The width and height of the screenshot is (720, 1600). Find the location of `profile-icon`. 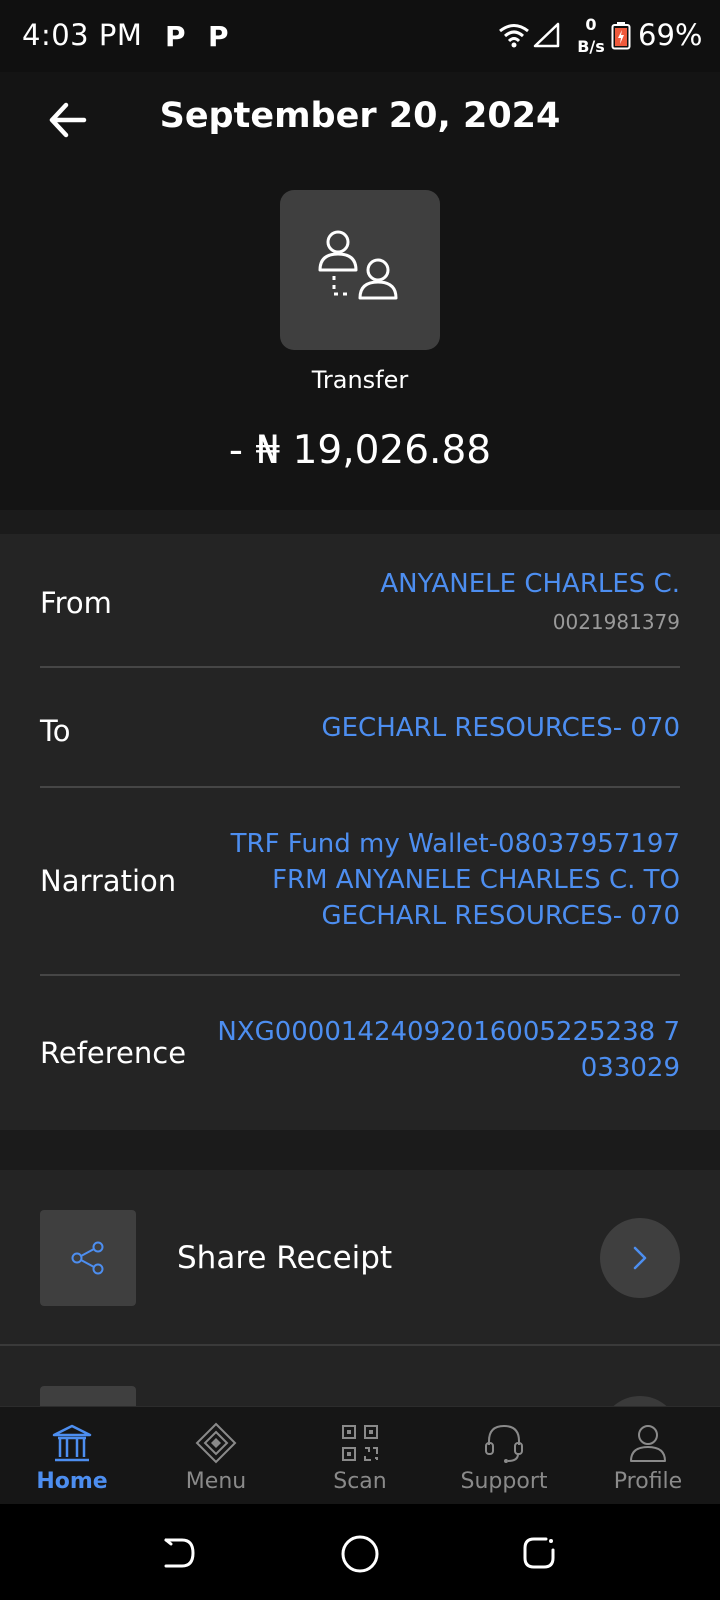

profile-icon is located at coordinates (648, 1443).